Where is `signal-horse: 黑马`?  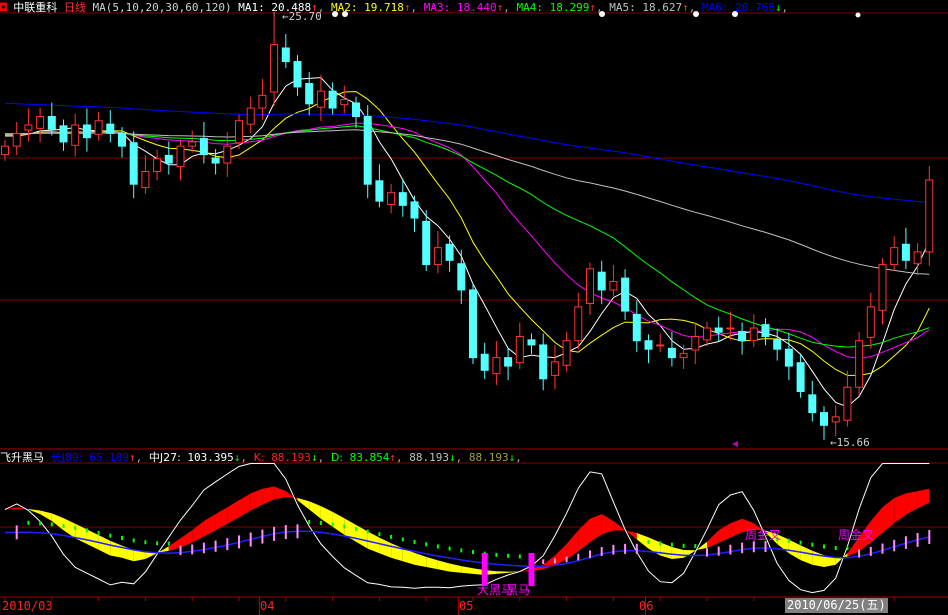
signal-horse: 黑马 is located at coordinates (518, 590).